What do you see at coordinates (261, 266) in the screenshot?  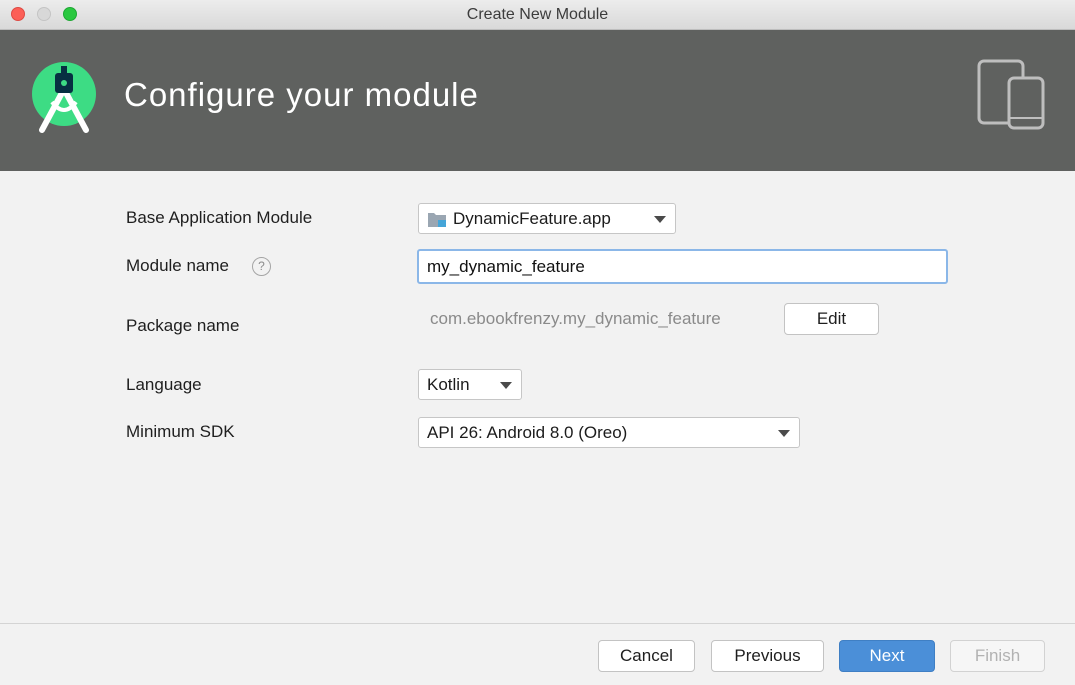 I see `help-icon: ?` at bounding box center [261, 266].